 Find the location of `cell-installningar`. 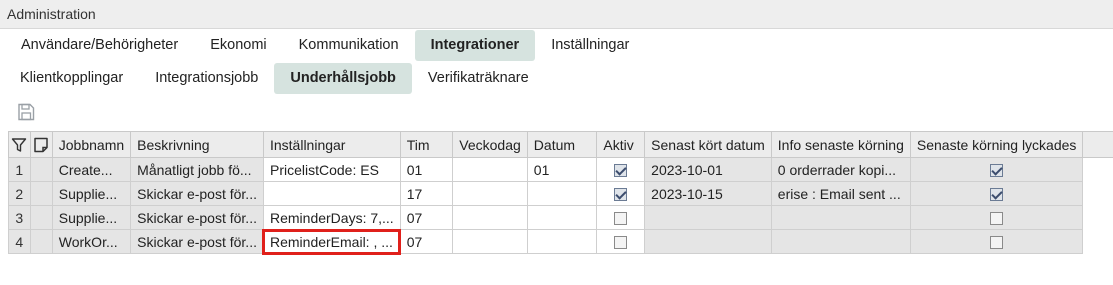

cell-installningar is located at coordinates (331, 193).